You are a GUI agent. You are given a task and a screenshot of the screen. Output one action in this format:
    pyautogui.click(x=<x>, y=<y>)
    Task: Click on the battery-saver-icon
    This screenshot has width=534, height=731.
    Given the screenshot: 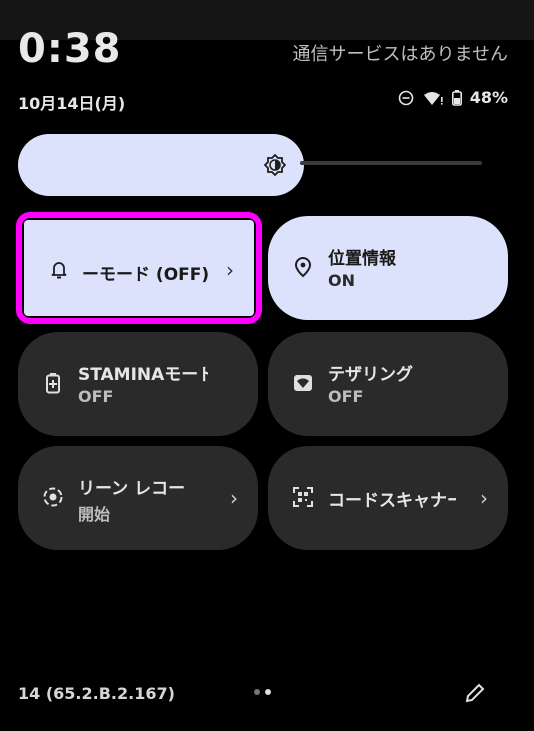 What is the action you would take?
    pyautogui.click(x=53, y=383)
    